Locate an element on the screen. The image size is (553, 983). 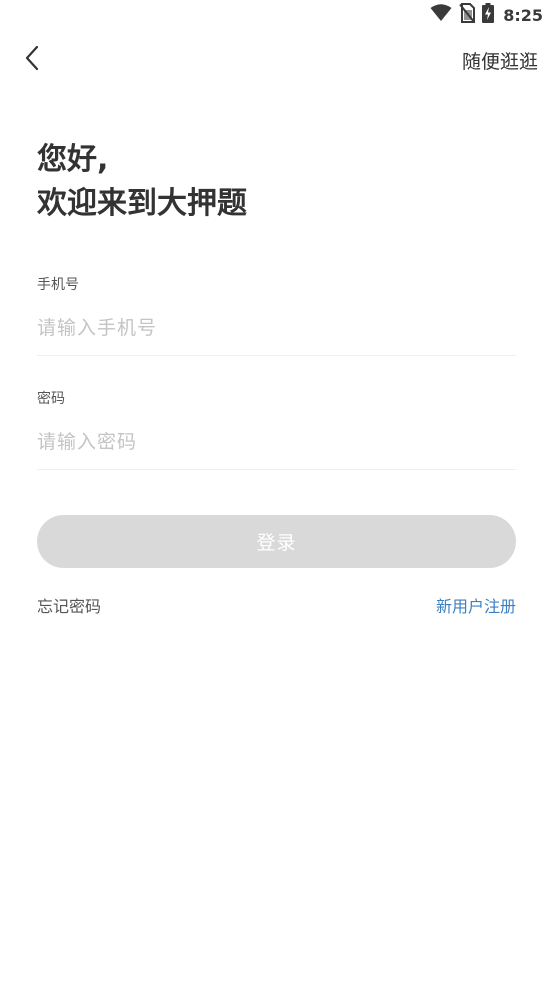
greeting-line-1: 您好, is located at coordinates (73, 159).